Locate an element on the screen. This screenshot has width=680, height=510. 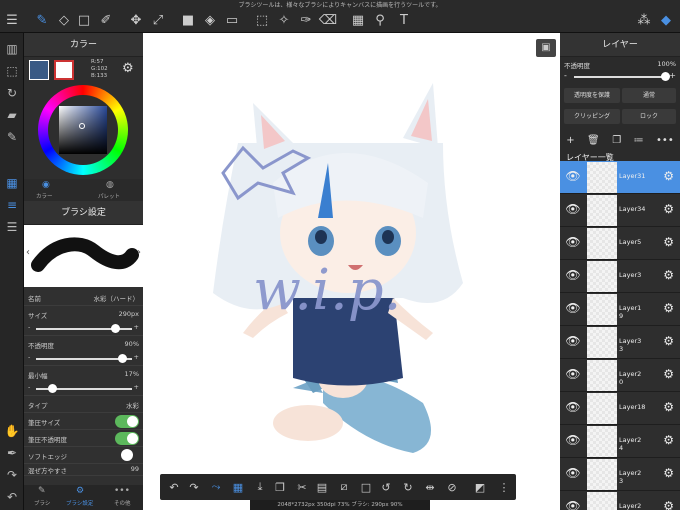
fill-color-icon: ■ is located at coordinates (188, 20).